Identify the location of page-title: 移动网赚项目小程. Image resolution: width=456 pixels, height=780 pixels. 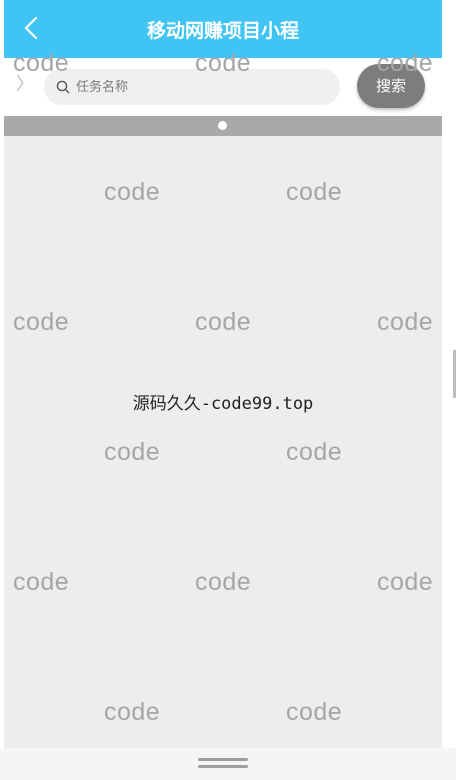
(222, 31).